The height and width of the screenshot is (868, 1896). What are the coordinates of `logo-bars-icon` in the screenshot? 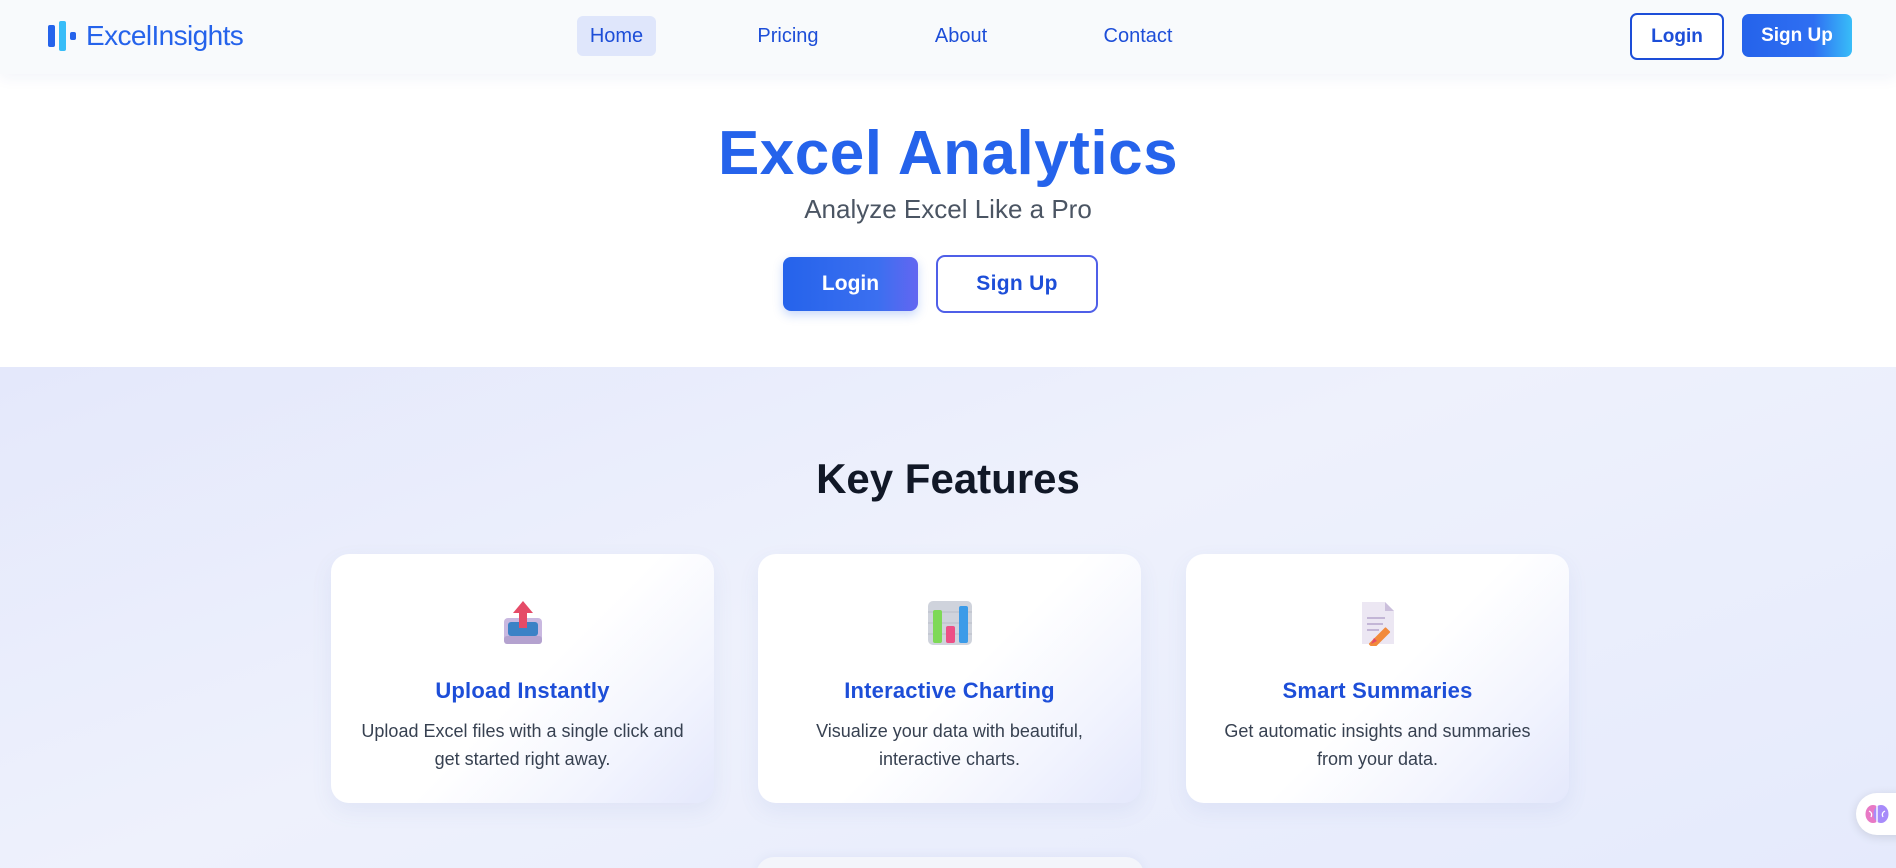 It's located at (62, 36).